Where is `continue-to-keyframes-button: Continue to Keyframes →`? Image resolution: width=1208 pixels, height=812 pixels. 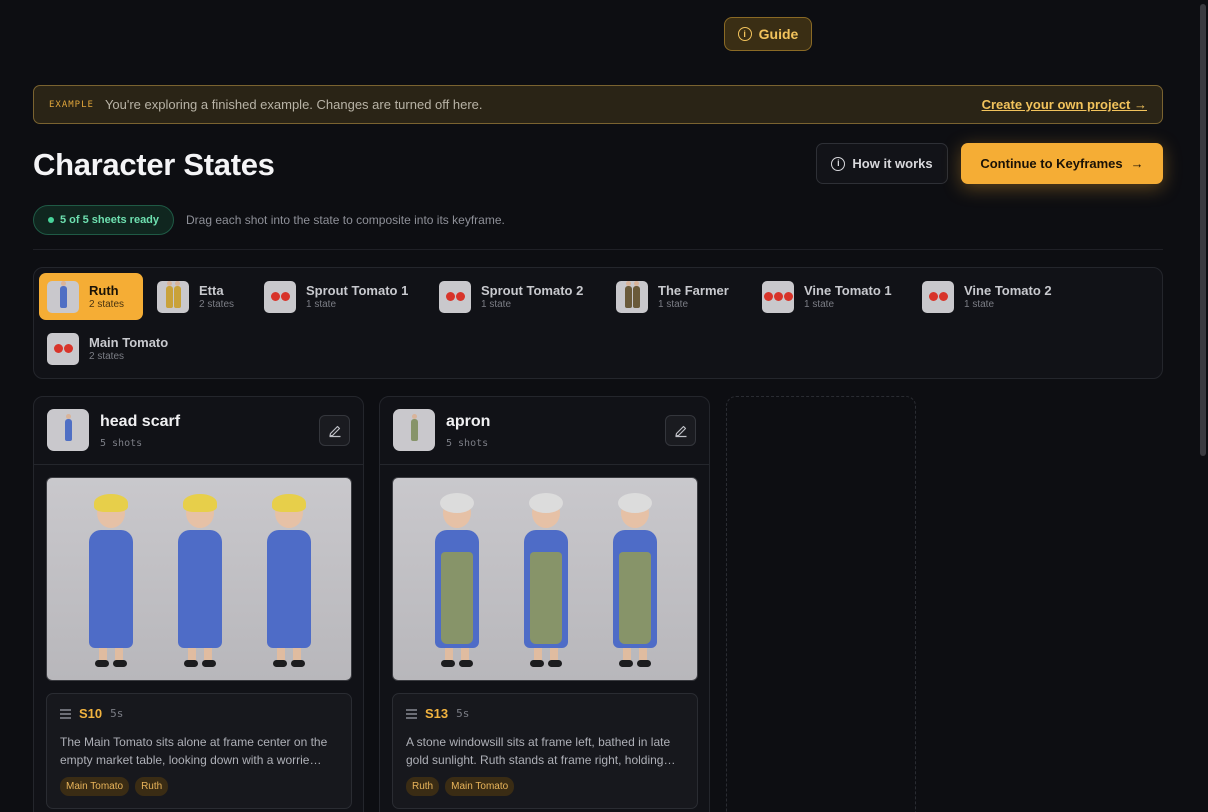
continue-to-keyframes-button: Continue to Keyframes → is located at coordinates (1062, 163).